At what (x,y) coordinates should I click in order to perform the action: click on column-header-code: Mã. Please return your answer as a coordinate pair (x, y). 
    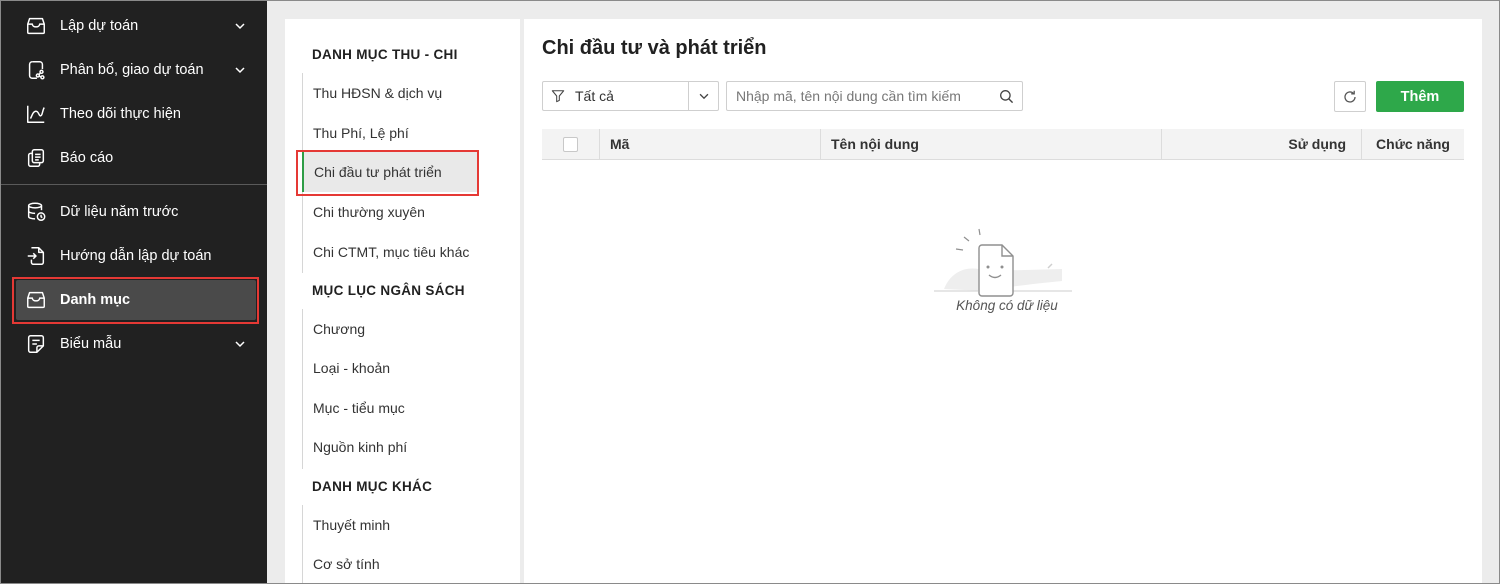
    Looking at the image, I should click on (709, 144).